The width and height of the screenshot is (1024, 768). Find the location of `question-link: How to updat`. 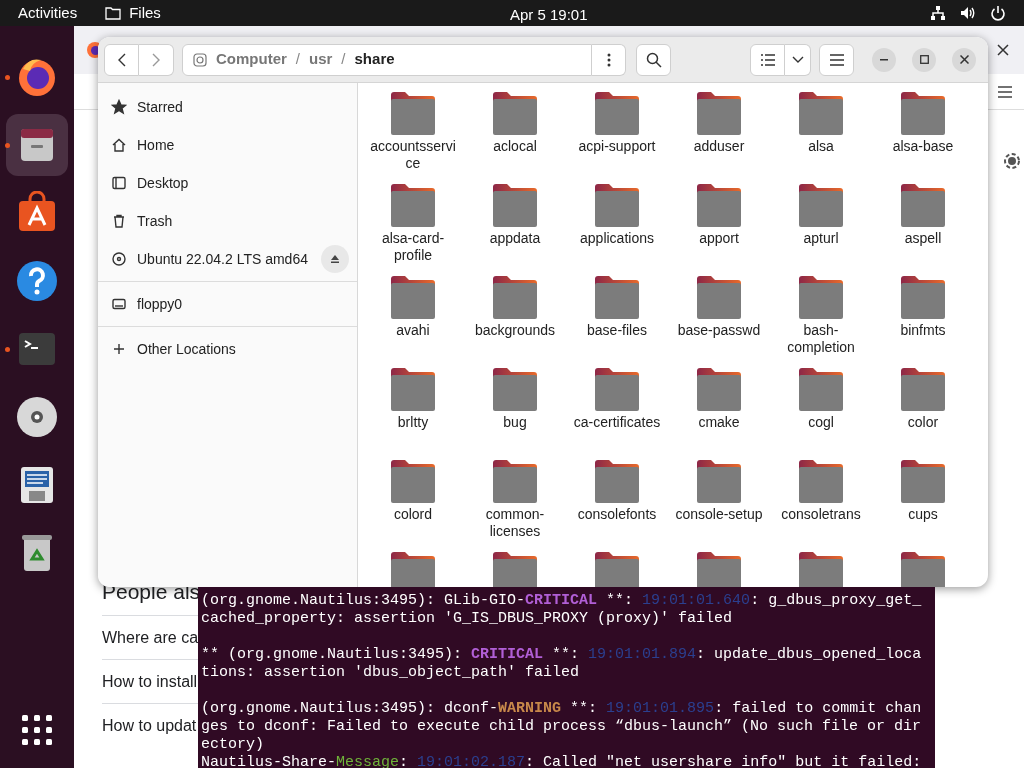

question-link: How to updat is located at coordinates (149, 725).